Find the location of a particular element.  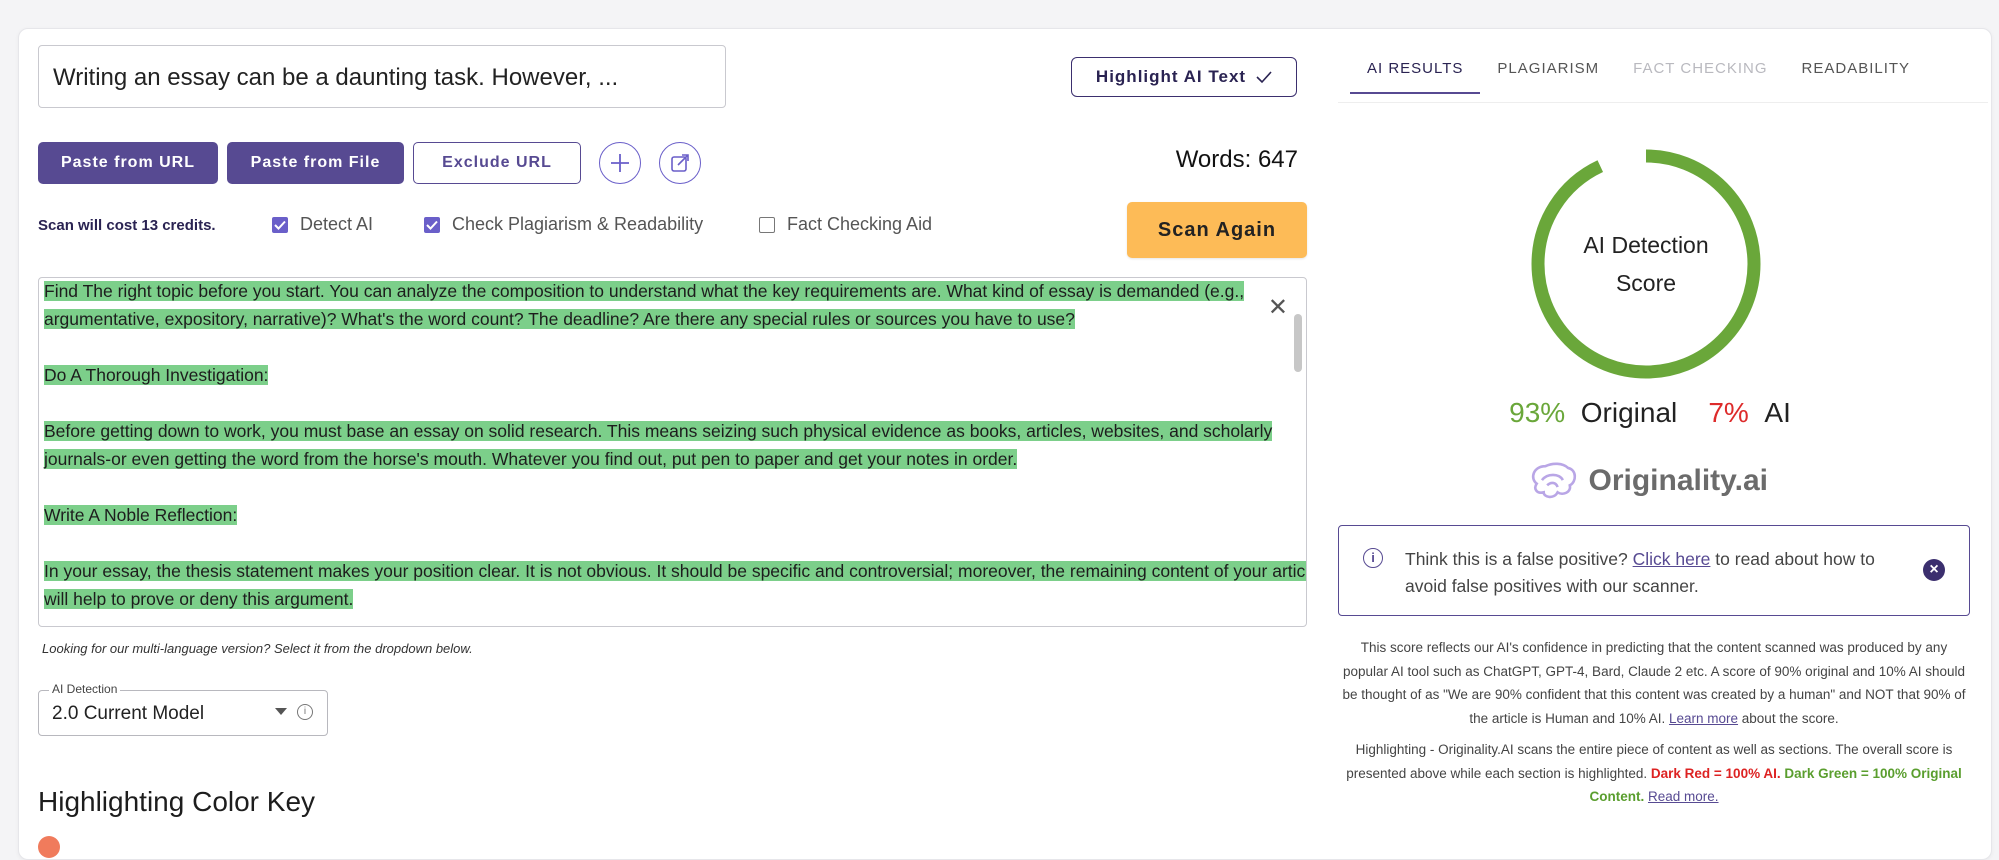

content-paragraph: Do A Thorough Investigation: is located at coordinates (675, 375).